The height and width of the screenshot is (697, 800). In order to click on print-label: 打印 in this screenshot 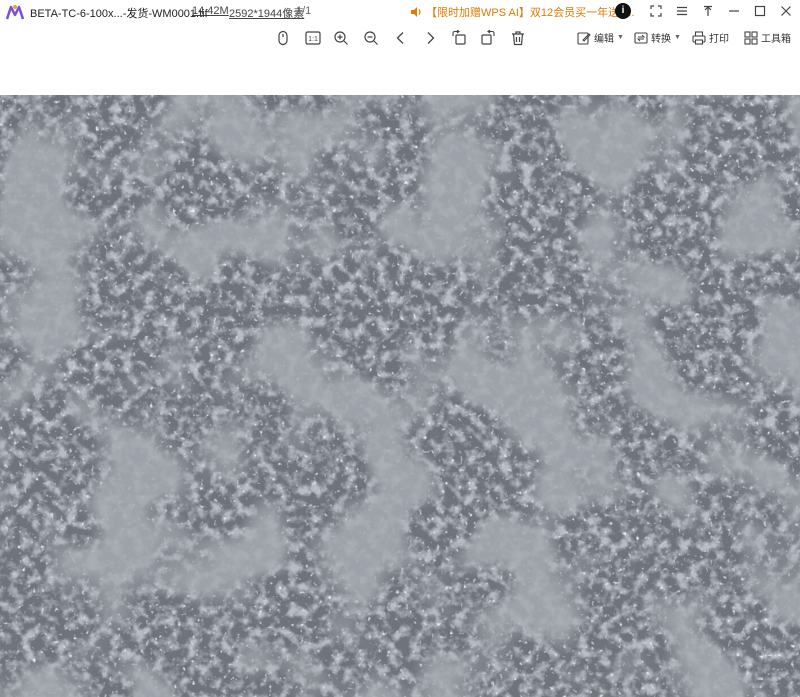, I will do `click(719, 39)`.